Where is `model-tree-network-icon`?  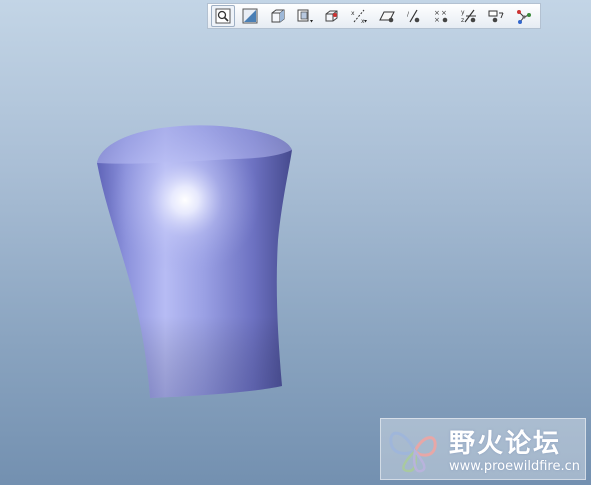
model-tree-network-icon is located at coordinates (524, 17).